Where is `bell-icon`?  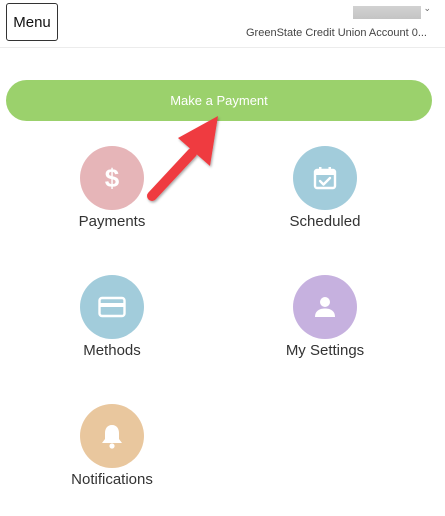
bell-icon is located at coordinates (112, 436).